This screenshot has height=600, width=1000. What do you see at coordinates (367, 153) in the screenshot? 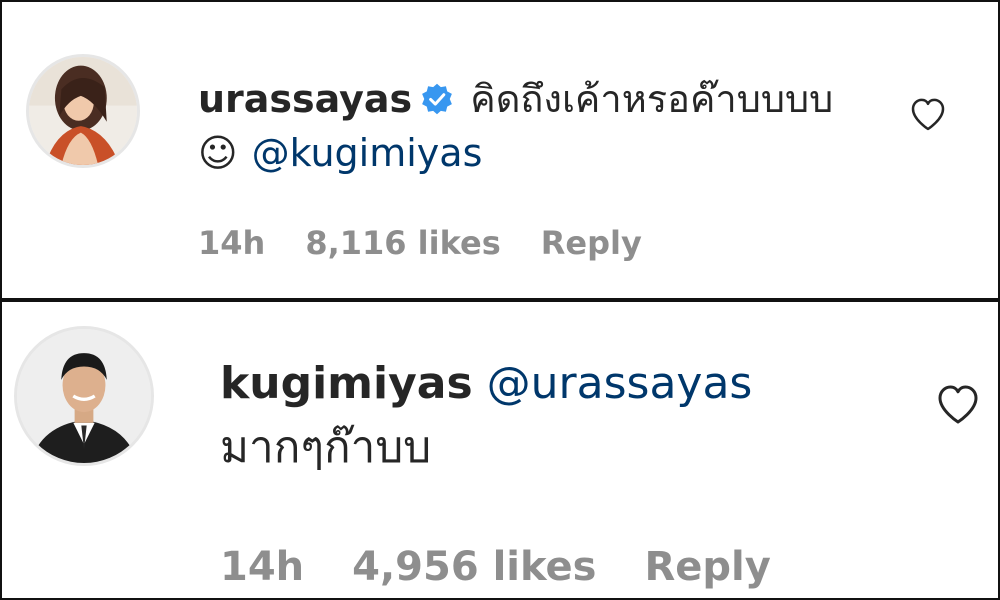
I see `mention-link: @kugimiyas` at bounding box center [367, 153].